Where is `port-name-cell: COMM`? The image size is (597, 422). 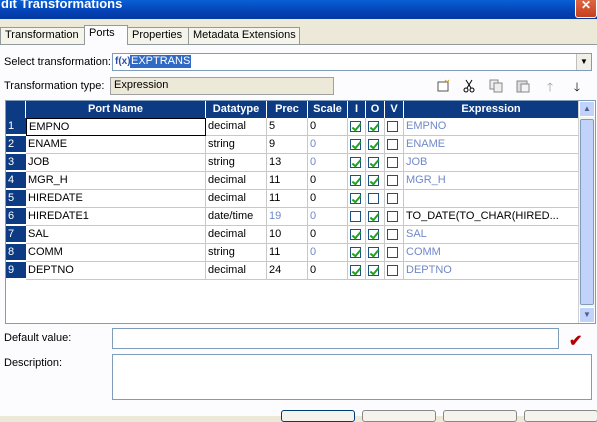
port-name-cell: COMM is located at coordinates (116, 253).